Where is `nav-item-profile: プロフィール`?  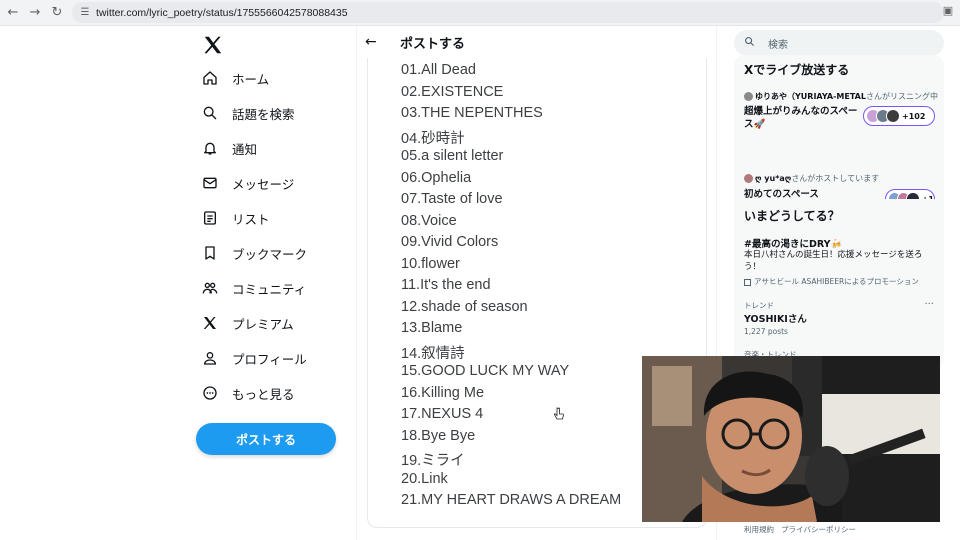 nav-item-profile: プロフィール is located at coordinates (251, 358).